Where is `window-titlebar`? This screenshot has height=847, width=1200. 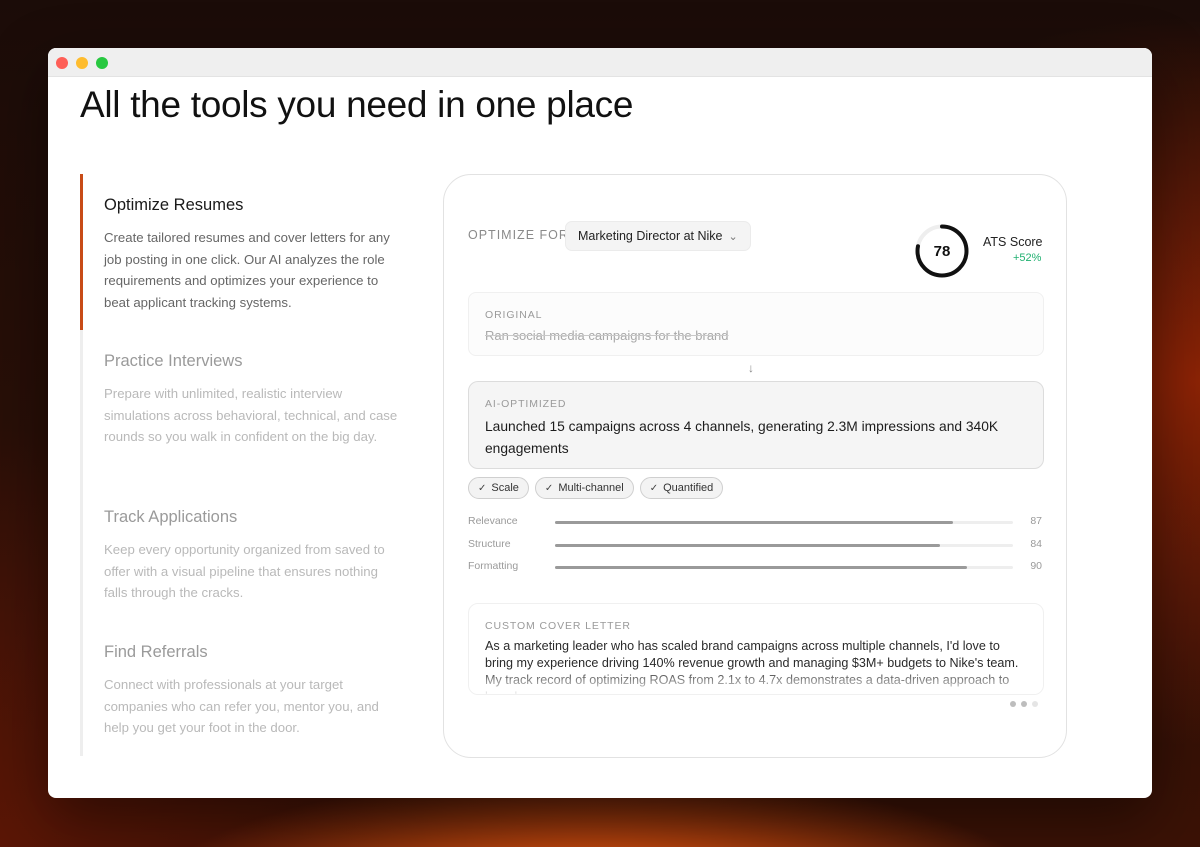
window-titlebar is located at coordinates (600, 62).